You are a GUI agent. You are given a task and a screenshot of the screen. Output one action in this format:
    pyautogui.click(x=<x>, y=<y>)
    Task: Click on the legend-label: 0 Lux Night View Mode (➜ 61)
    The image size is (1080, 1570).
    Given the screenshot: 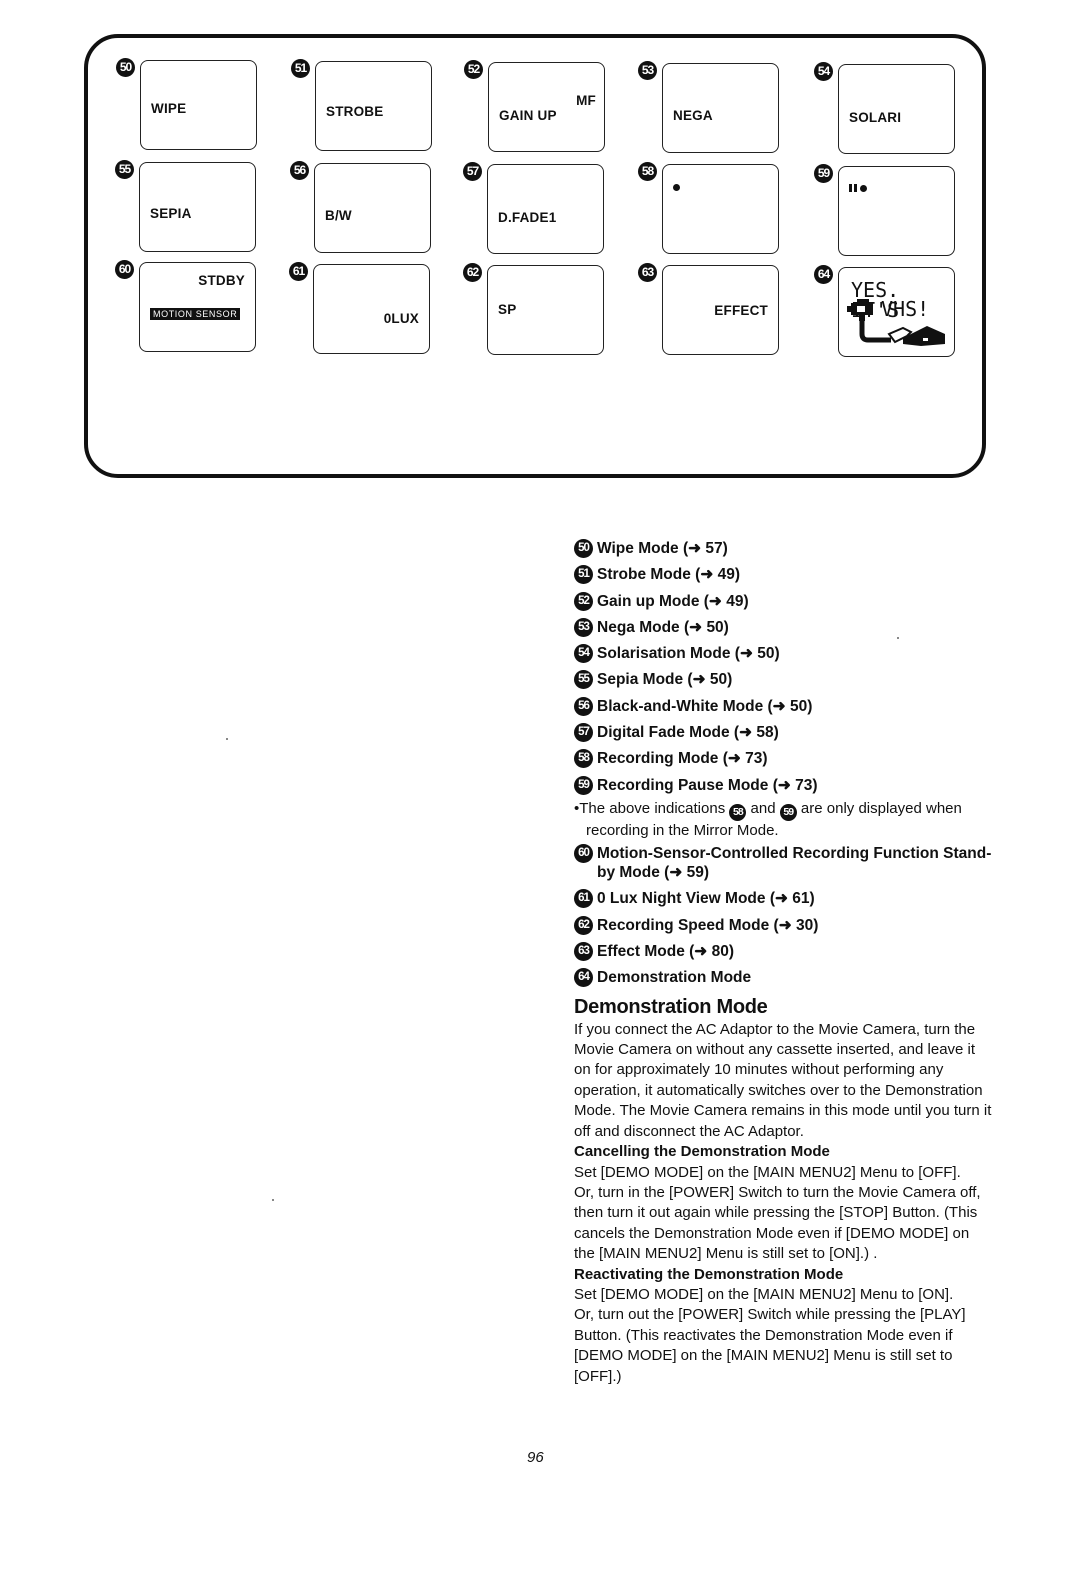 What is the action you would take?
    pyautogui.click(x=706, y=899)
    